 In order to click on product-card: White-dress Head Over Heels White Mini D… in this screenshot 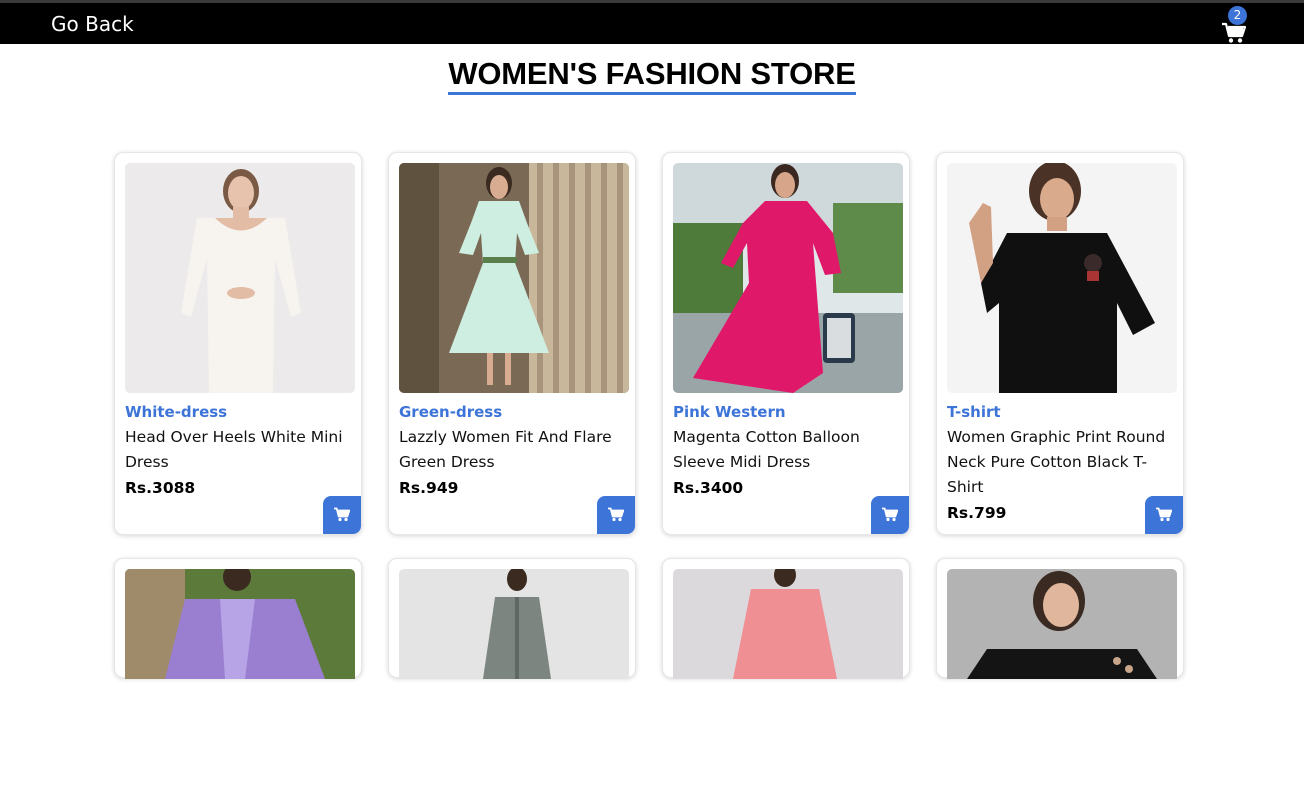, I will do `click(238, 343)`.